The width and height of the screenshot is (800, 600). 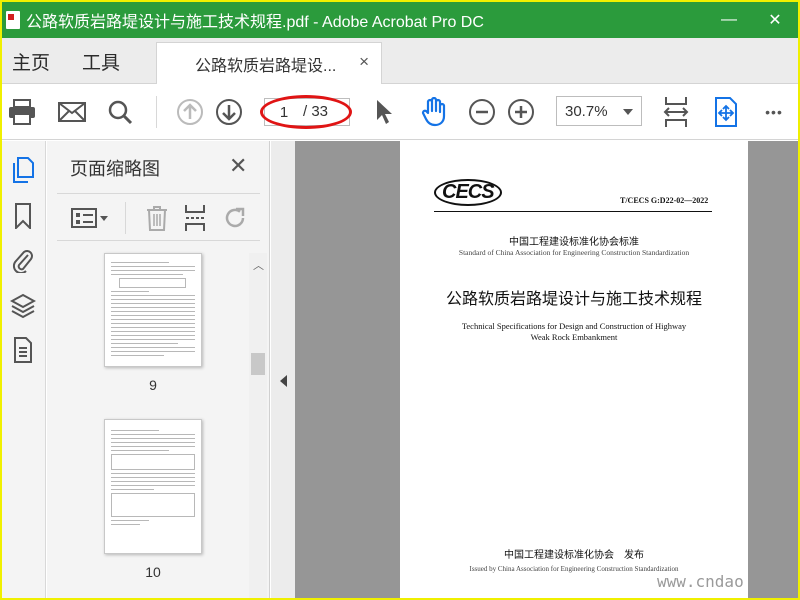 I want to click on content-button, so click(x=23, y=350).